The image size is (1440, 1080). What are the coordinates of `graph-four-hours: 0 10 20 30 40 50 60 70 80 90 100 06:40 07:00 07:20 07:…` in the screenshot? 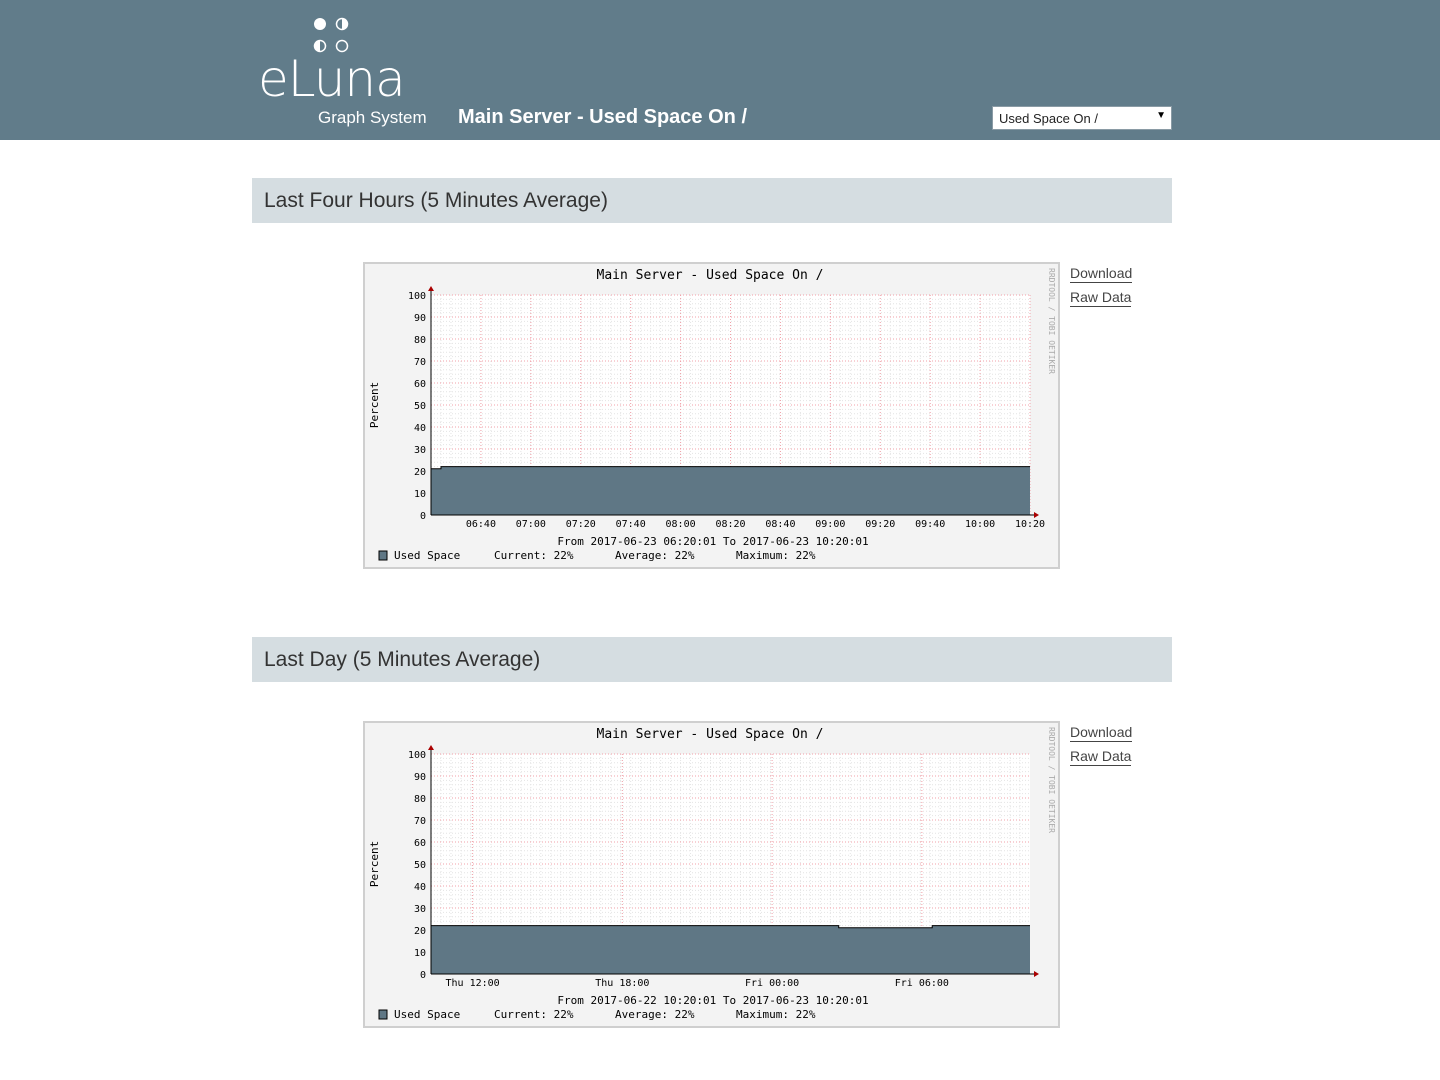 It's located at (711, 415).